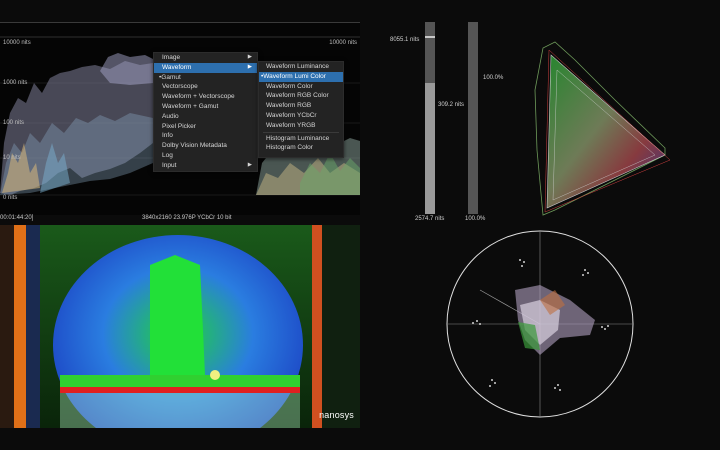  I want to click on menu-item-log: Log, so click(205, 156).